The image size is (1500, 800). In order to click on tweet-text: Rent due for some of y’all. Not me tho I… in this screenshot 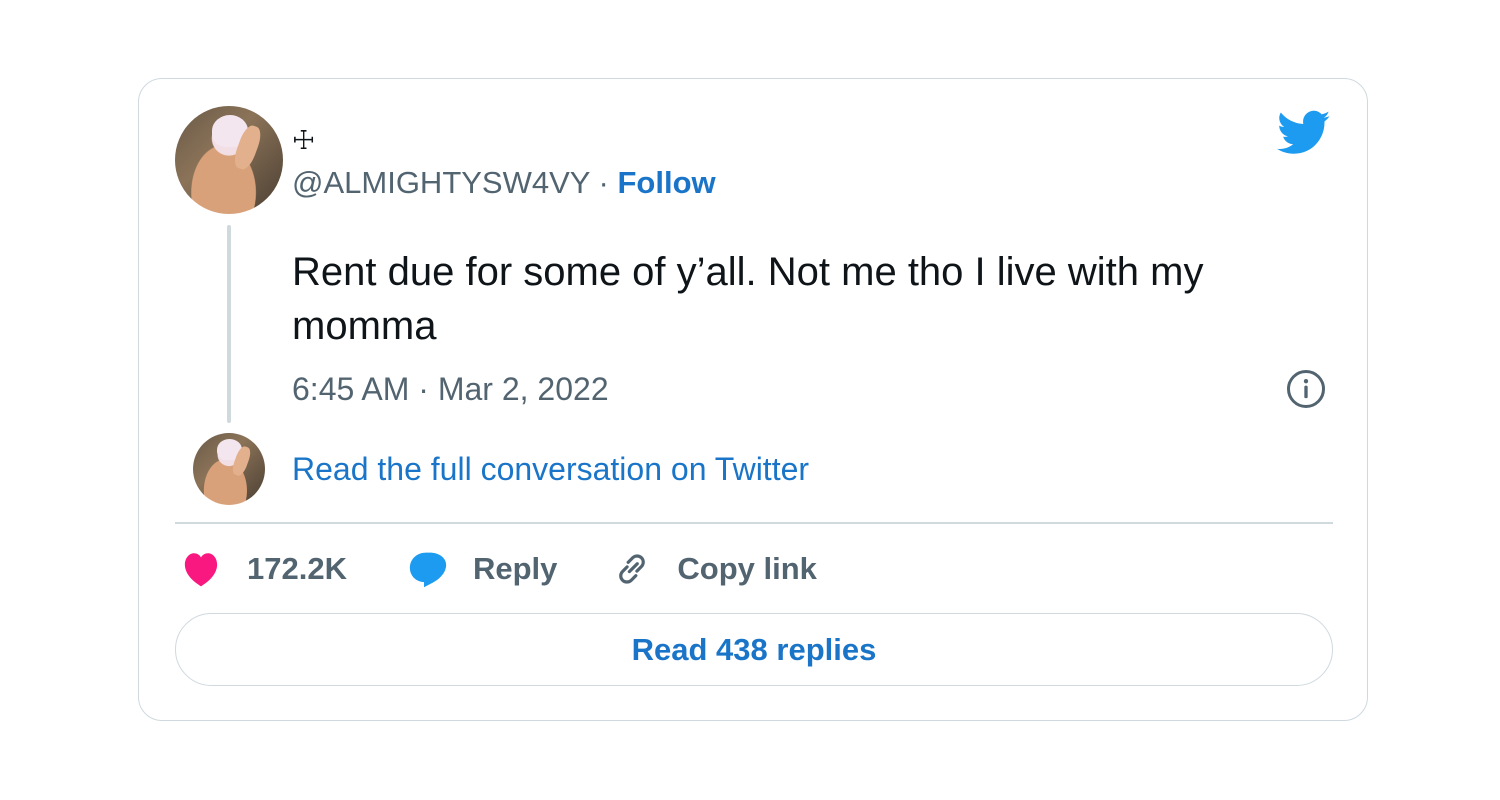, I will do `click(748, 299)`.